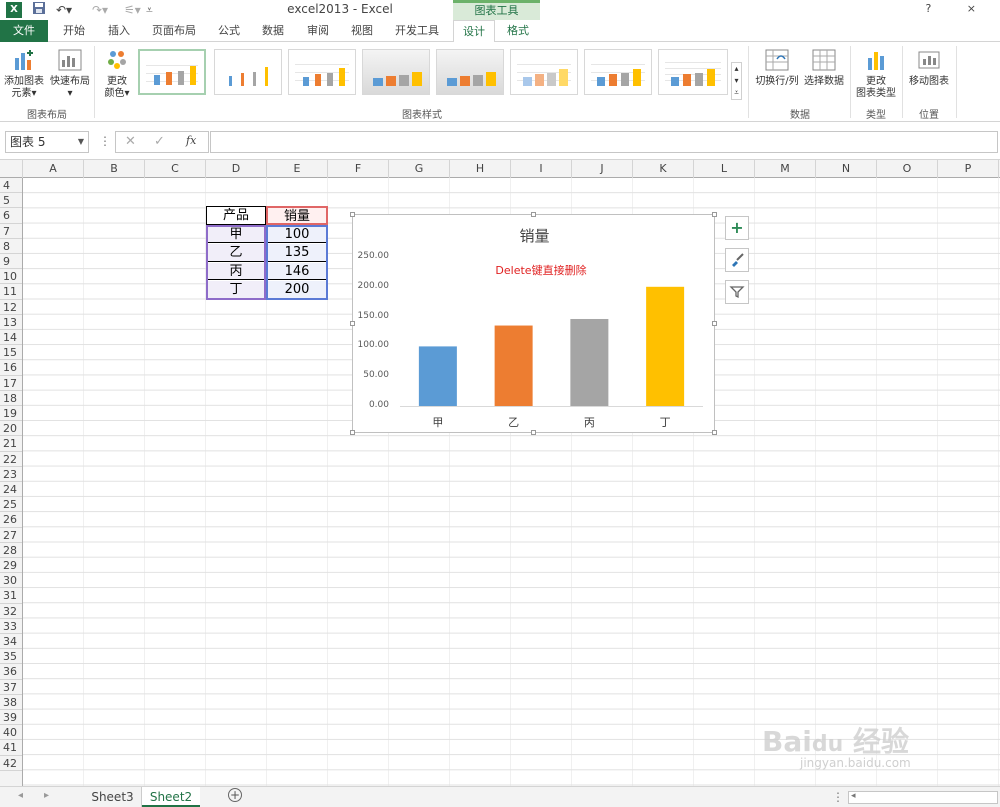 The image size is (1000, 807). Describe the element at coordinates (936, 8) in the screenshot. I see `help-icon: ?` at that location.